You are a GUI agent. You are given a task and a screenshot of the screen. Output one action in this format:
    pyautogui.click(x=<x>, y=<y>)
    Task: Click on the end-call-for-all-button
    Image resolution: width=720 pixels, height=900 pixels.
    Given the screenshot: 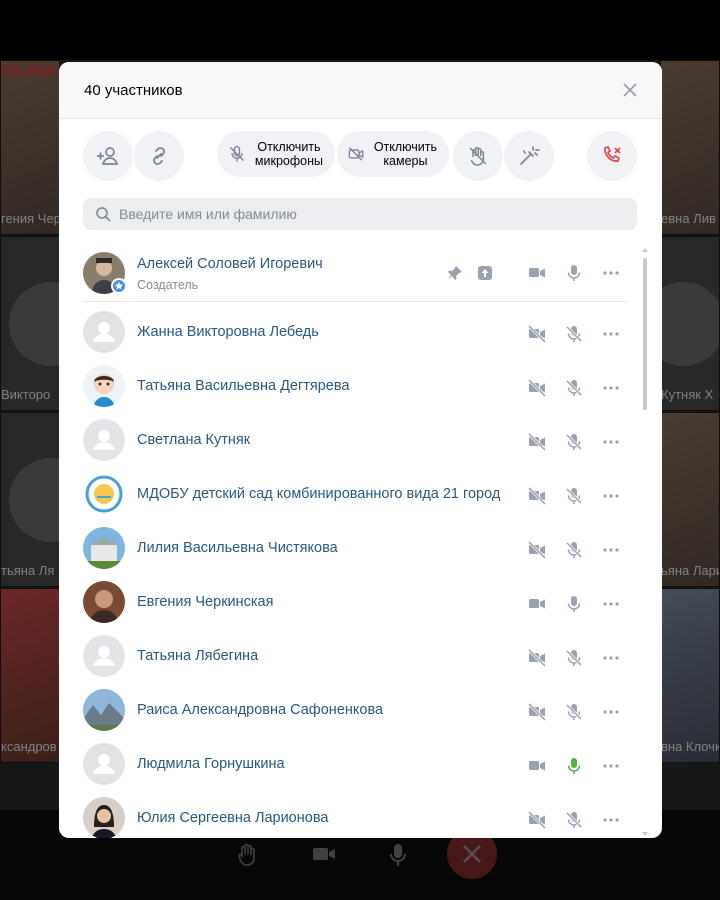 What is the action you would take?
    pyautogui.click(x=612, y=156)
    